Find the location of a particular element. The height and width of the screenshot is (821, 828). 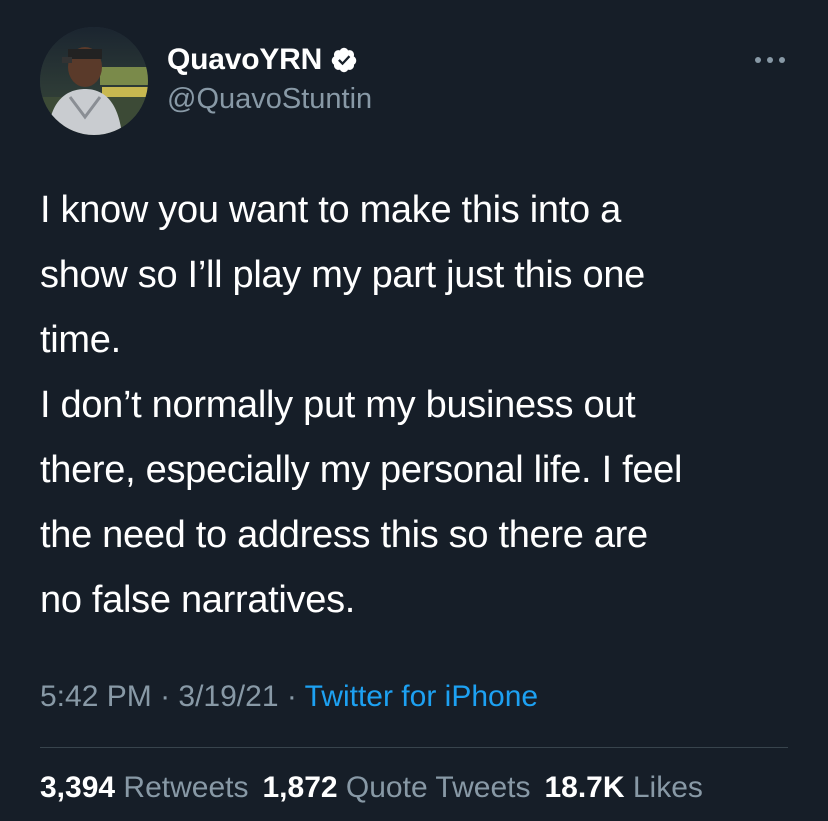

more-options-icon is located at coordinates (770, 60).